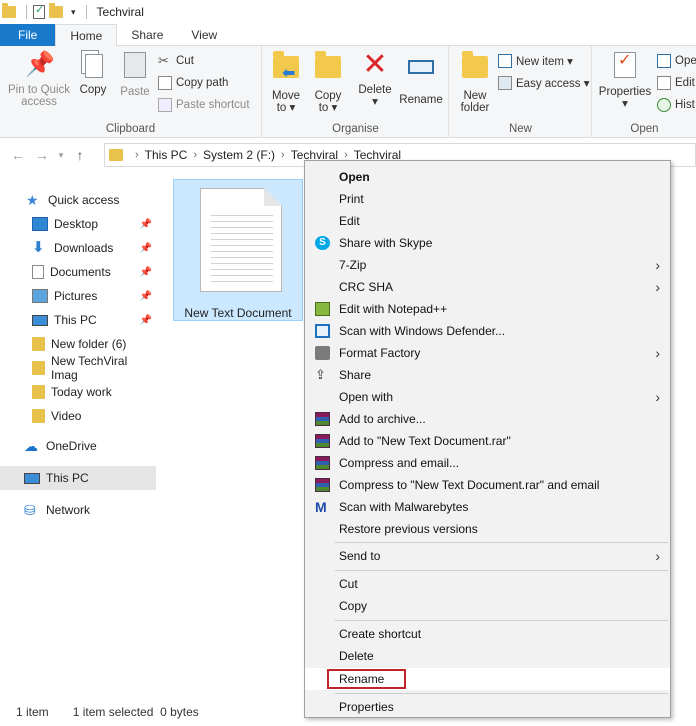 Image resolution: width=696 pixels, height=726 pixels. What do you see at coordinates (86, 35) in the screenshot?
I see `tab-home: Home` at bounding box center [86, 35].